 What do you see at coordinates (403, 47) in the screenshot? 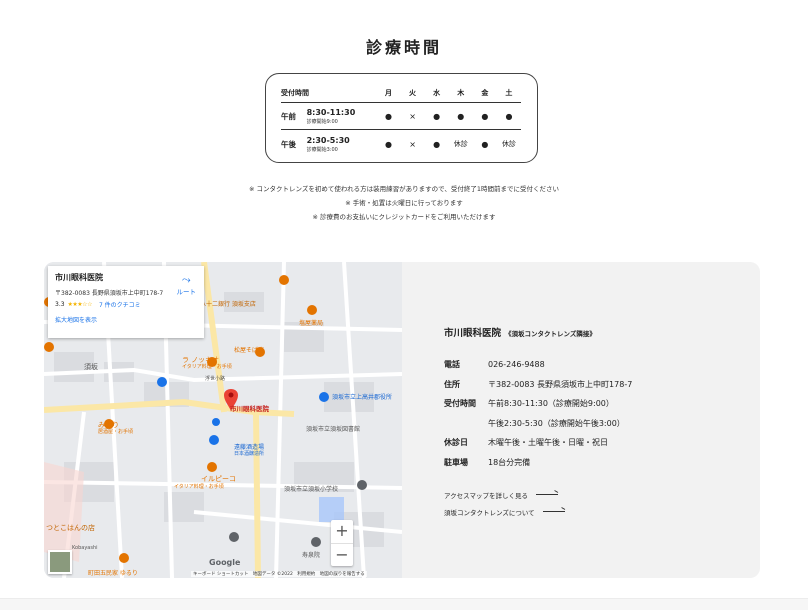
I see `page-title: 診療時間` at bounding box center [403, 47].